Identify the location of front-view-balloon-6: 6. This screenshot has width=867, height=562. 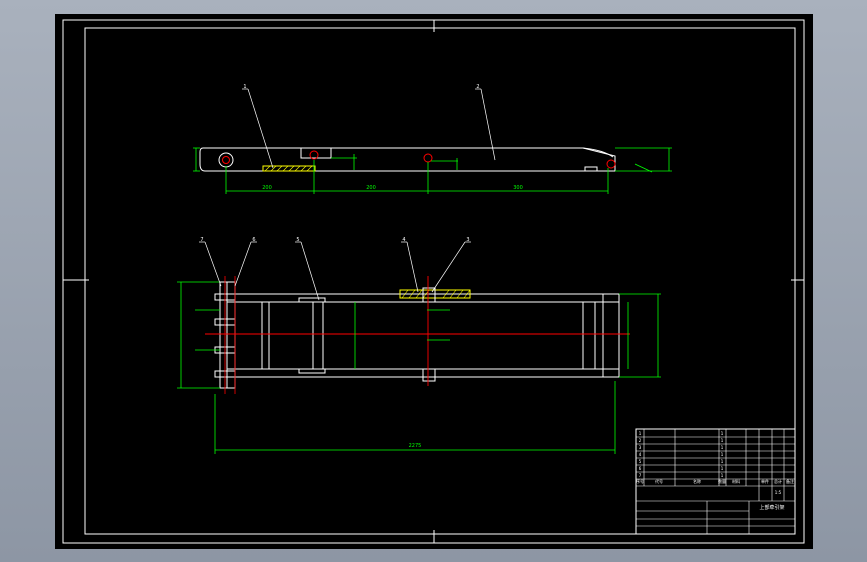
(253, 240).